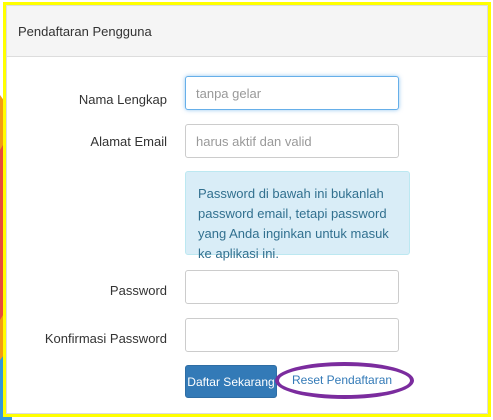 The image size is (493, 420). I want to click on register-button: Daftar Sekarang, so click(231, 381).